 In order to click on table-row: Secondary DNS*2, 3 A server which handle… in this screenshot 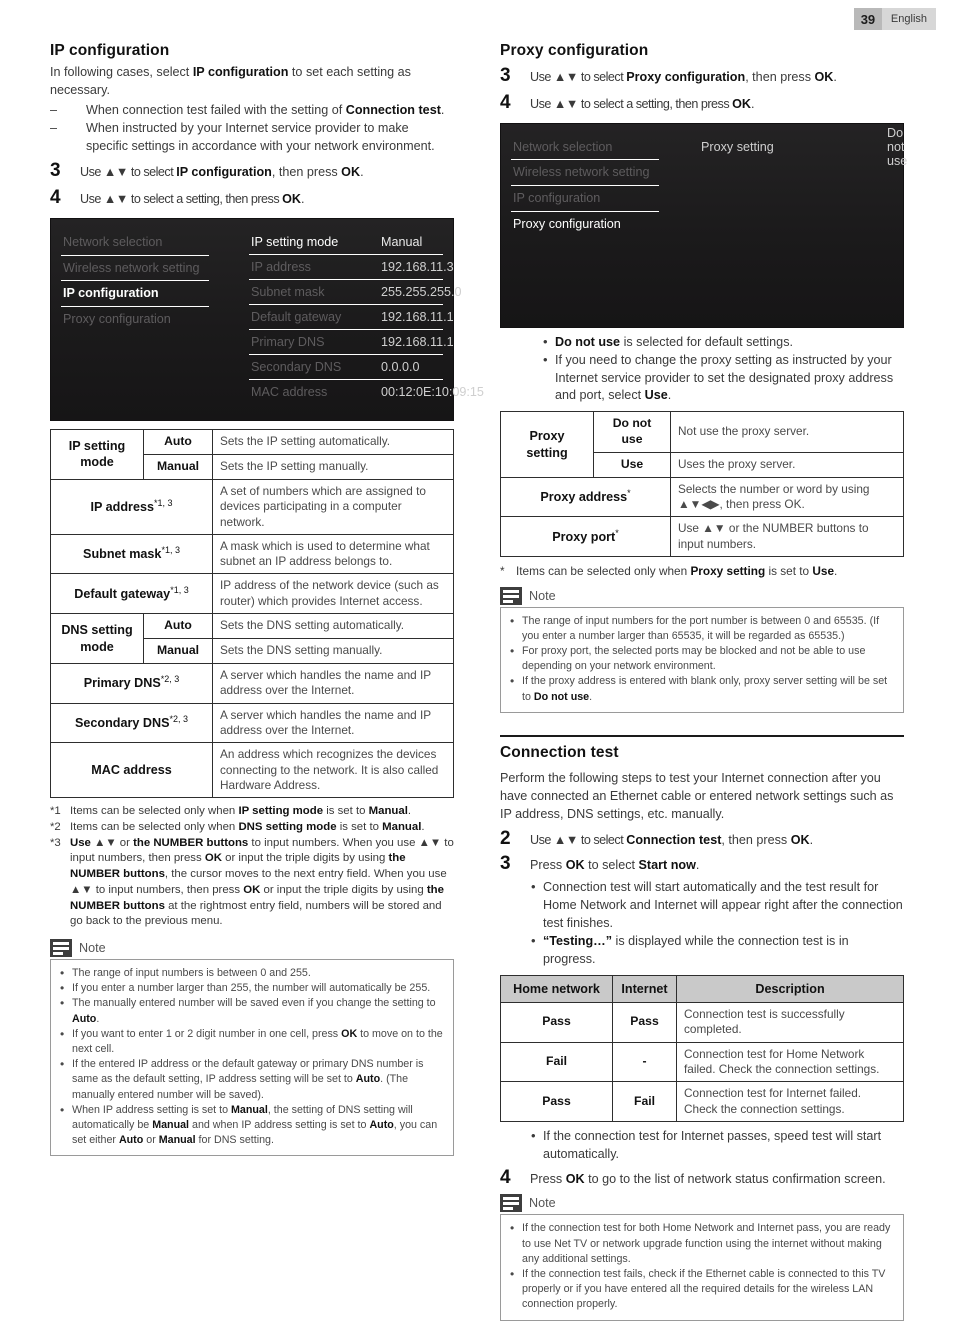, I will do `click(252, 723)`.